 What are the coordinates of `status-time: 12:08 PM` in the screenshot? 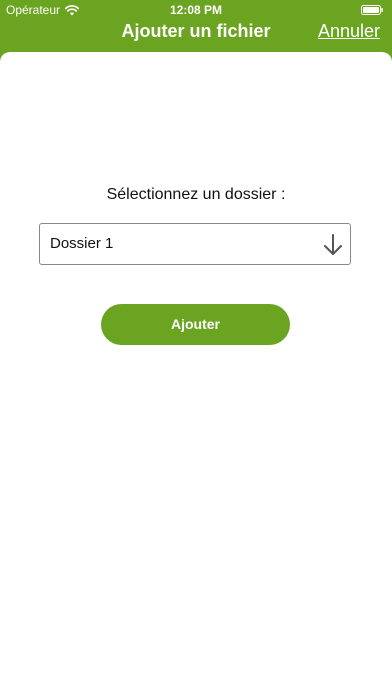 It's located at (196, 10).